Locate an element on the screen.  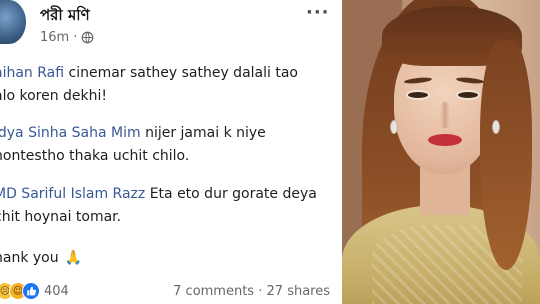
nose is located at coordinates (445, 115).